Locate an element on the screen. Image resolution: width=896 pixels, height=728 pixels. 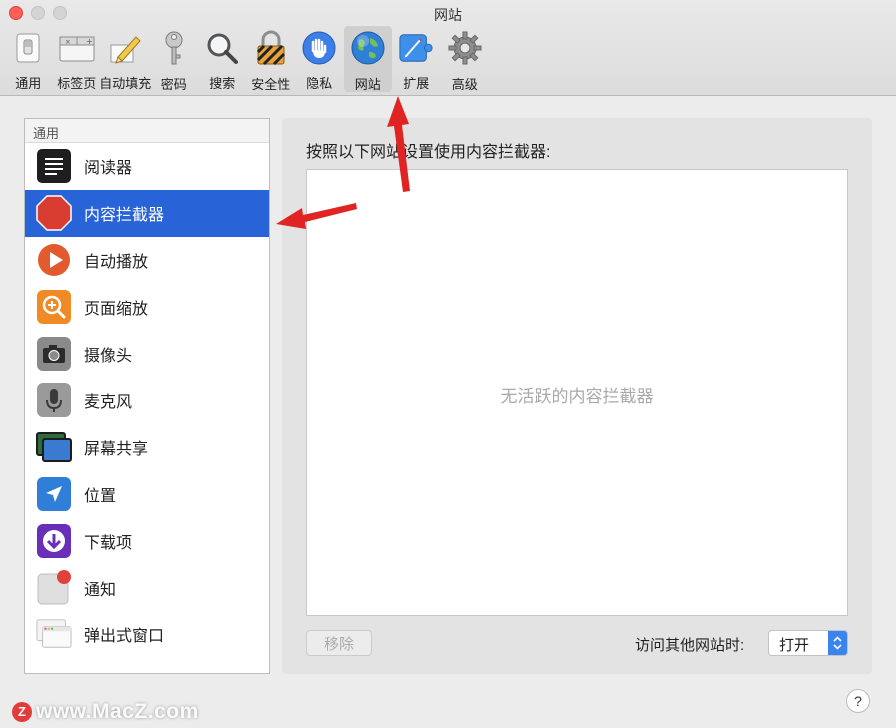
list-section-header: 通用 is located at coordinates (147, 131).